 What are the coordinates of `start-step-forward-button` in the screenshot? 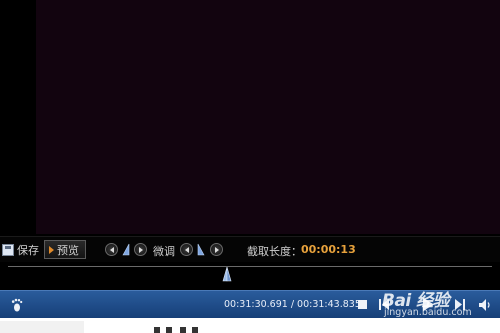 It's located at (140, 249).